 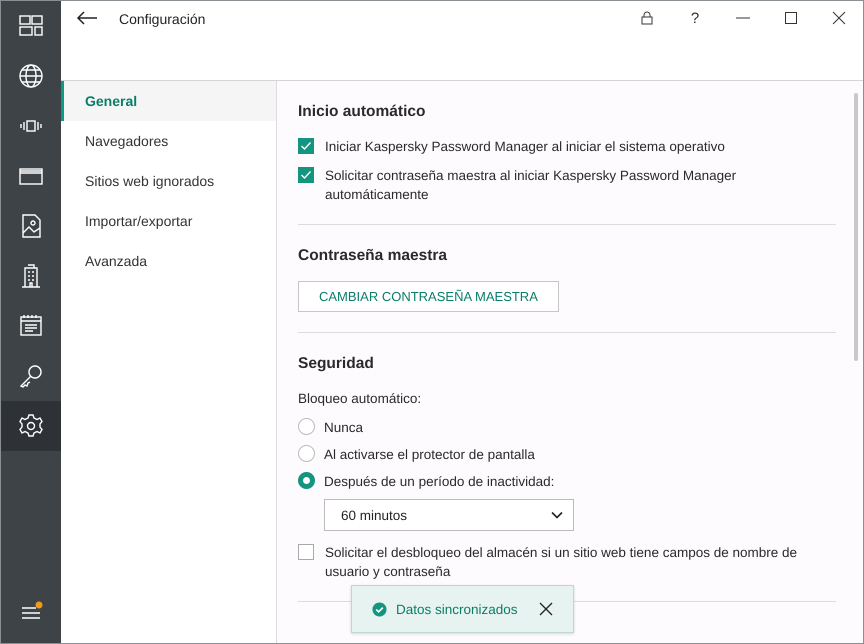 I want to click on back-arrow-icon, so click(x=87, y=18).